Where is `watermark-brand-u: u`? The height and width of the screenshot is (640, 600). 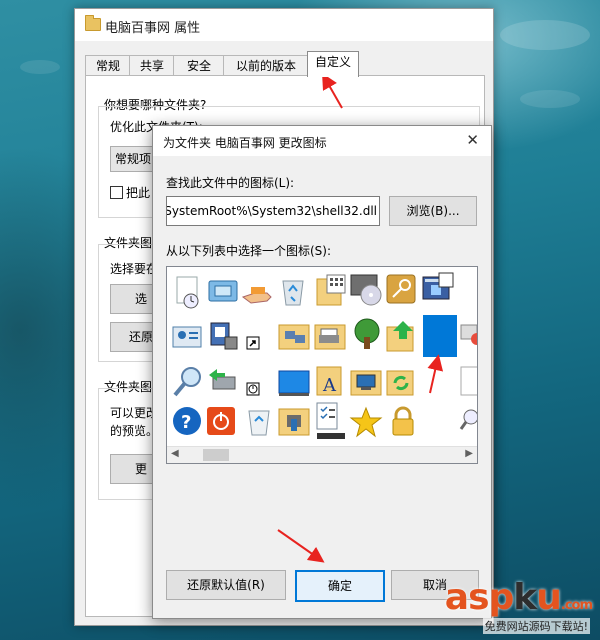
watermark-brand-u: u is located at coordinates (549, 597).